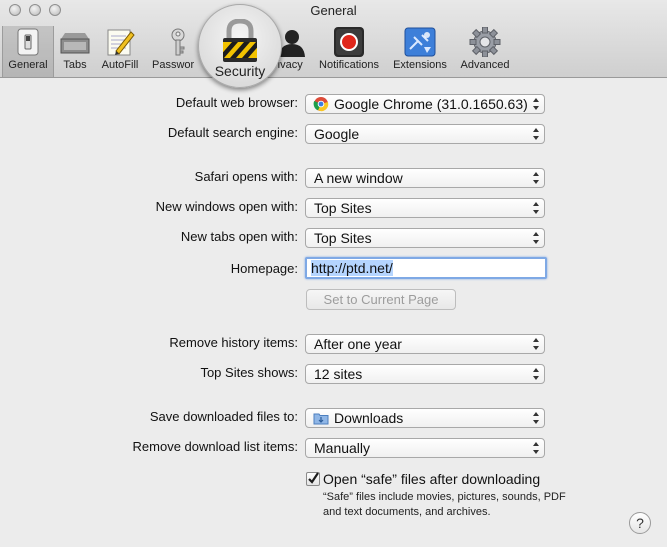 This screenshot has height=547, width=667. Describe the element at coordinates (226, 206) in the screenshot. I see `new-windows-label: New windows open with:` at that location.